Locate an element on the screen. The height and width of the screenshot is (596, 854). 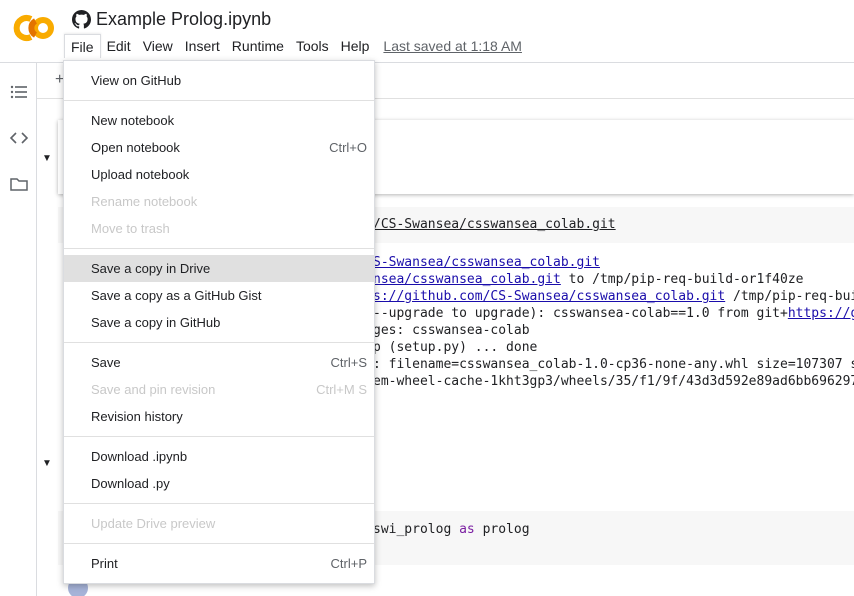
menu-item-new-notebook: New notebook is located at coordinates (219, 120).